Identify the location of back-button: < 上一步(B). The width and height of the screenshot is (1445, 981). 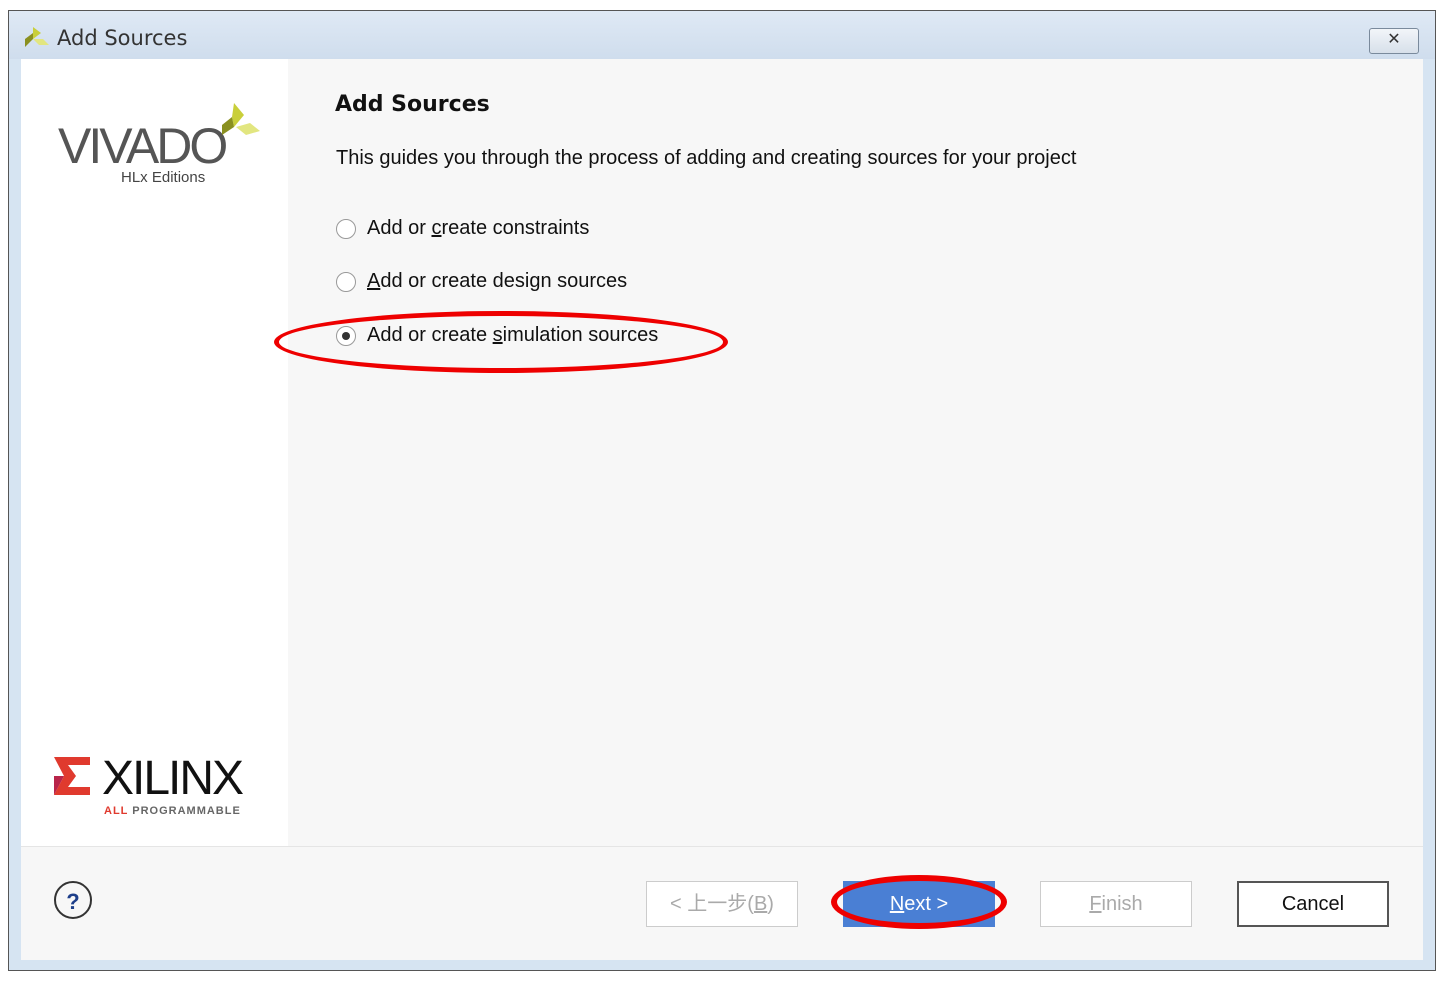
(722, 904).